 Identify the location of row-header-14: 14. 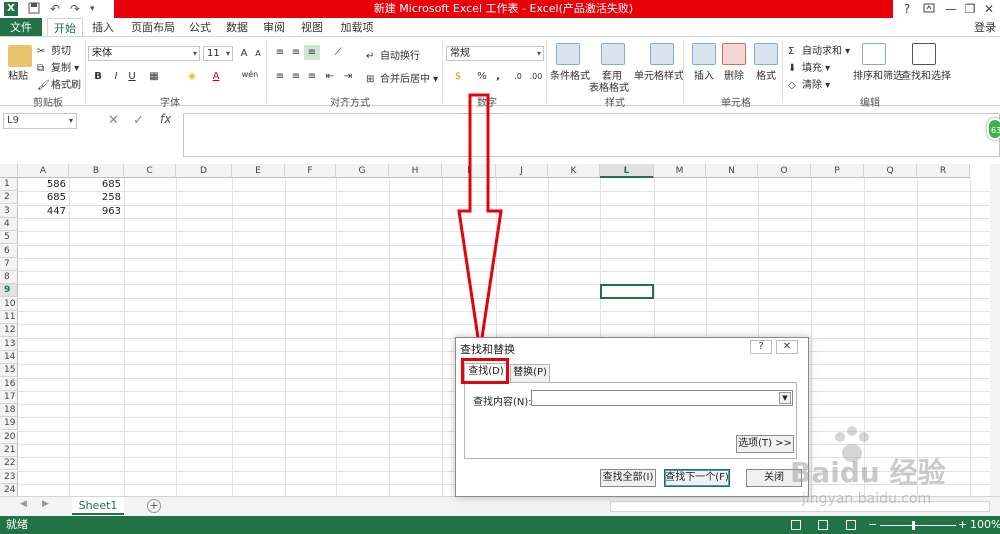
(9, 357).